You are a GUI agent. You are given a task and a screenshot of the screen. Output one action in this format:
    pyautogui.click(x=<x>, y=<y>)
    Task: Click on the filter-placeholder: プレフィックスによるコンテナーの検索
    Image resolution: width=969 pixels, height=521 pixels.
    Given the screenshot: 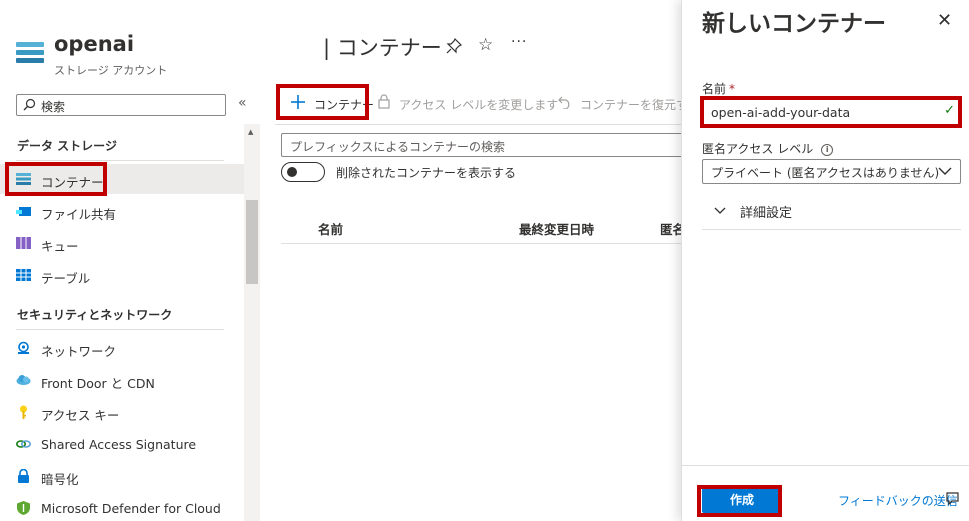 What is the action you would take?
    pyautogui.click(x=398, y=147)
    